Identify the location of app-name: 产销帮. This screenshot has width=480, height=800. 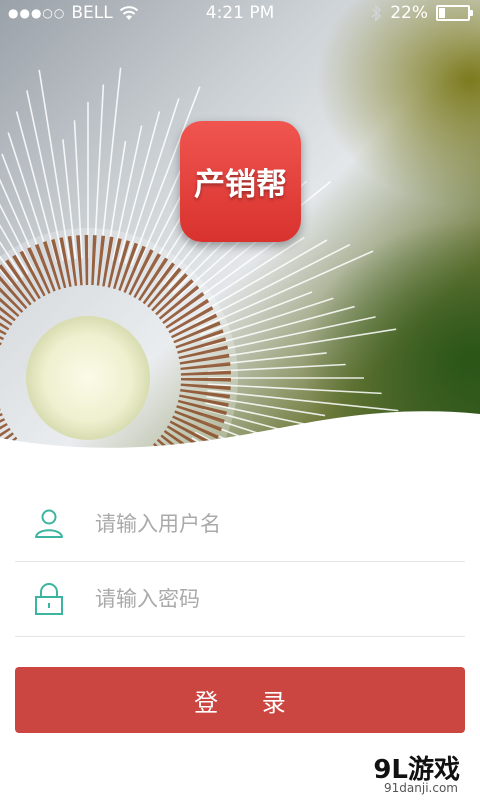
(240, 185).